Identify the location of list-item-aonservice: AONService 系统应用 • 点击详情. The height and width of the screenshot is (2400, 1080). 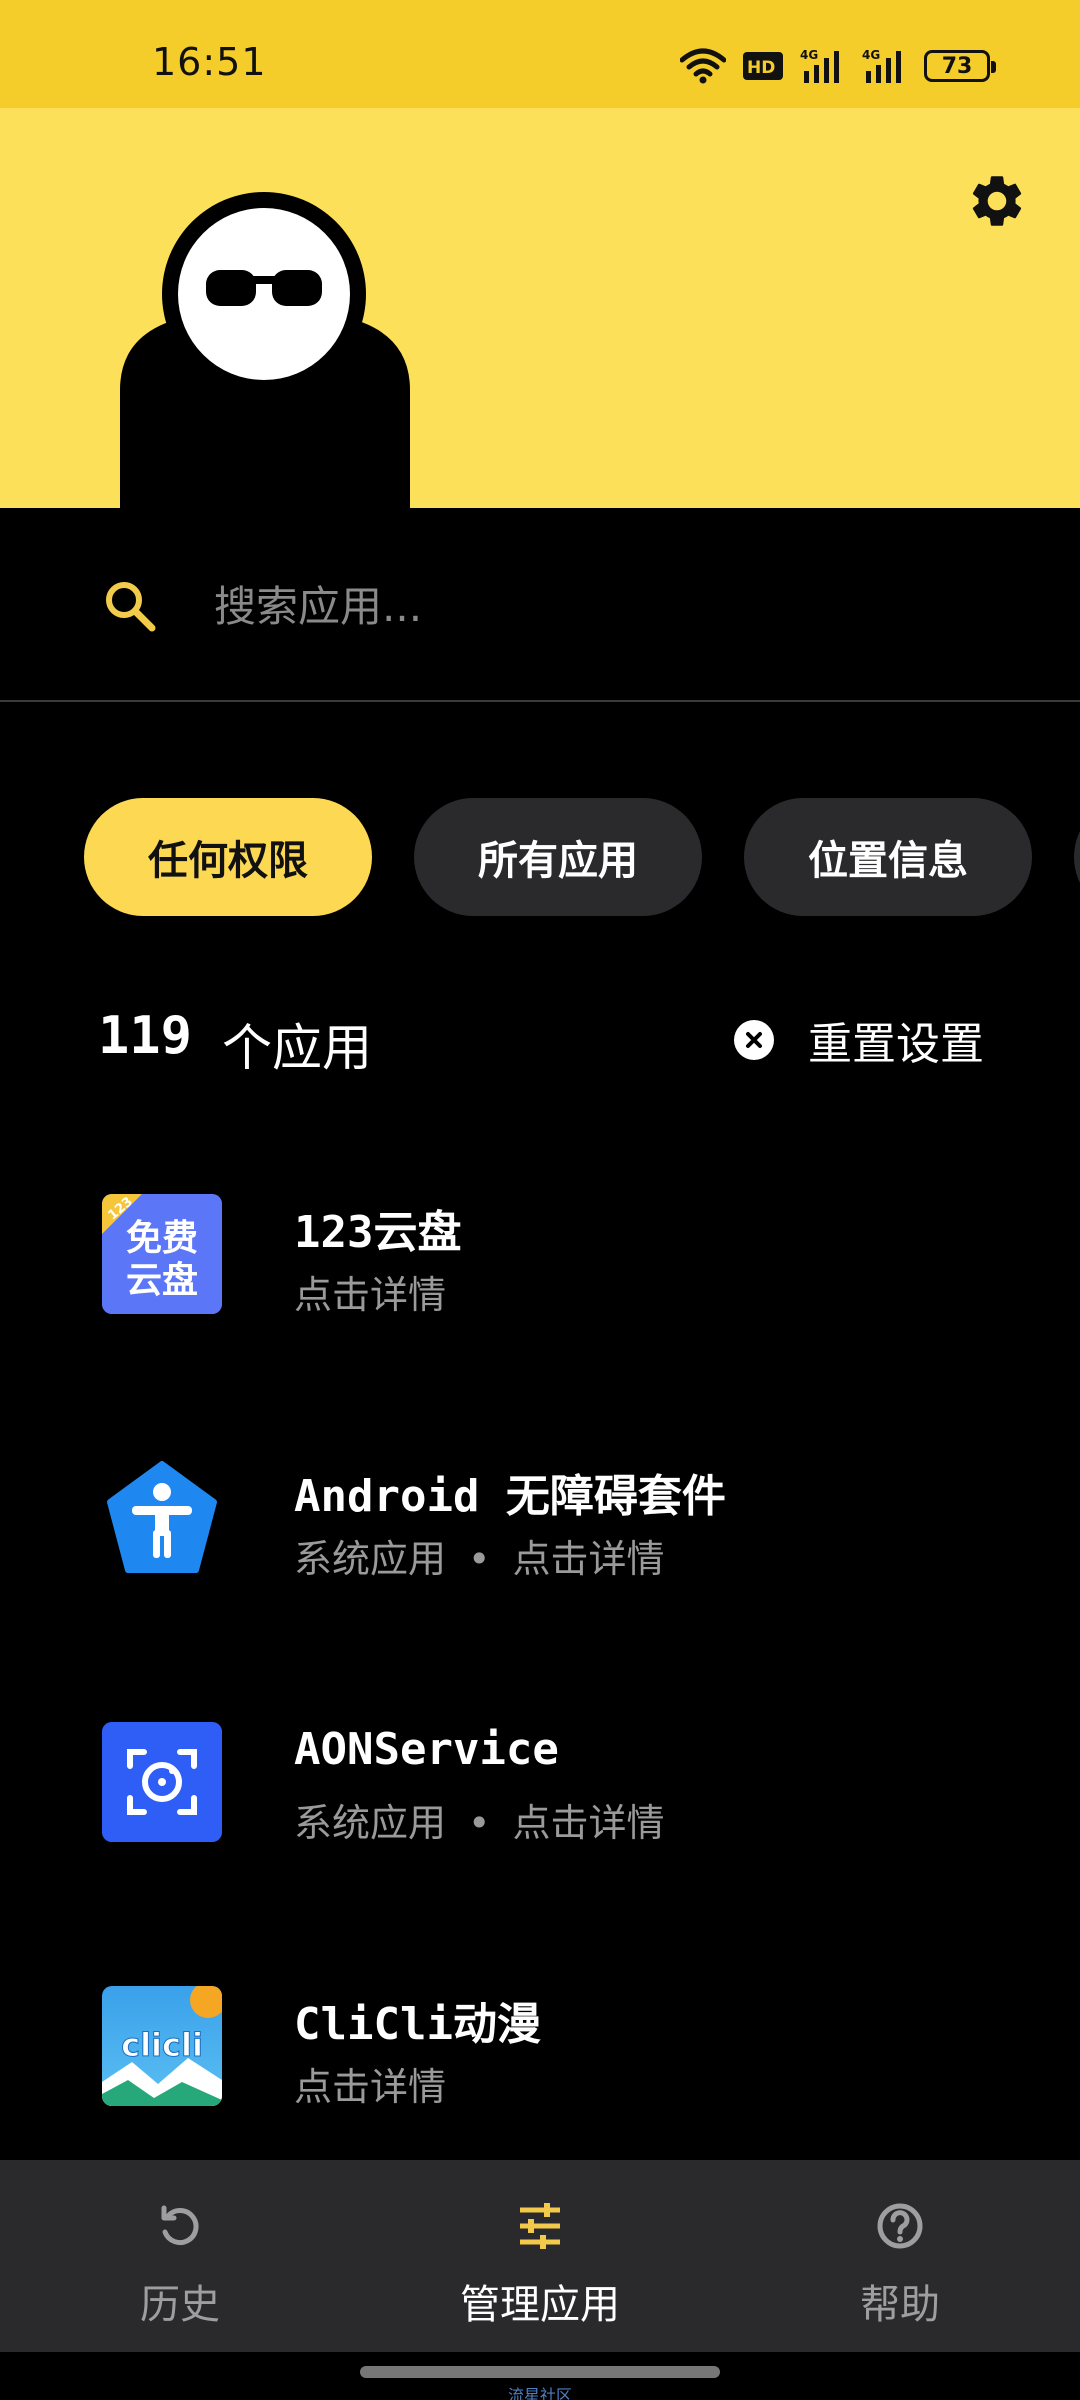
(540, 1802).